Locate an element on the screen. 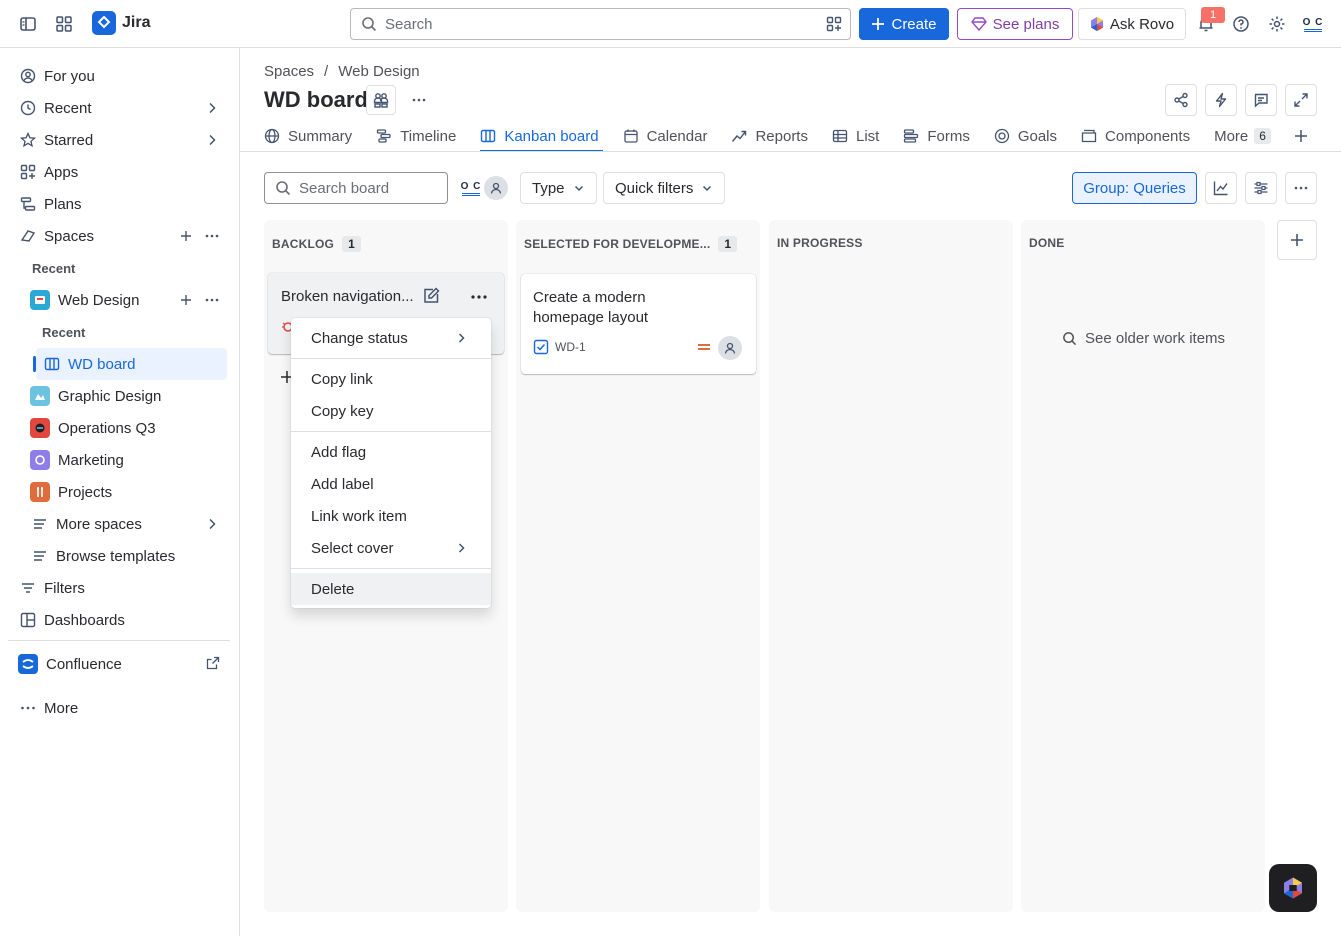 The width and height of the screenshot is (1341, 936). title-more-dots-icon is located at coordinates (419, 100).